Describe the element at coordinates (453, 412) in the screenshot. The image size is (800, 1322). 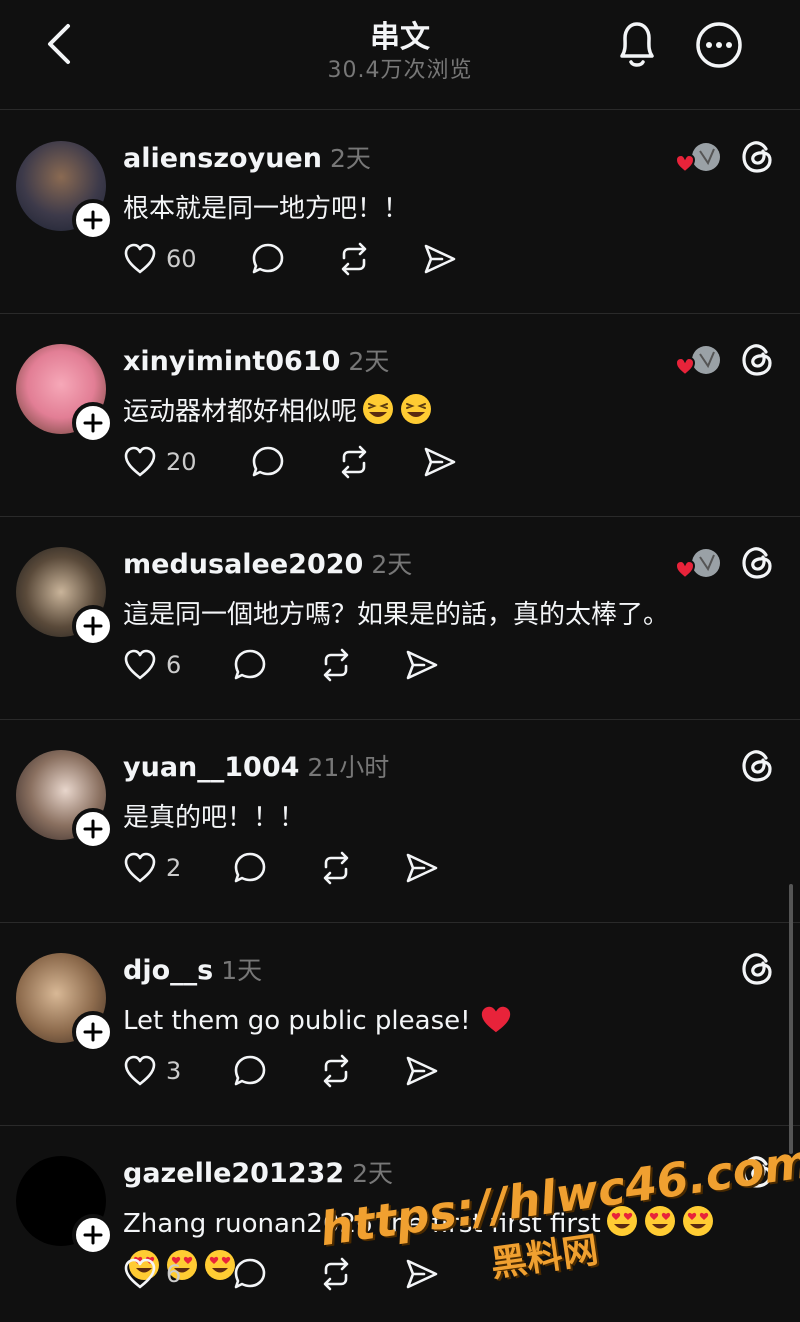
I see `comment-text: 运动器材都好相似呢` at that location.